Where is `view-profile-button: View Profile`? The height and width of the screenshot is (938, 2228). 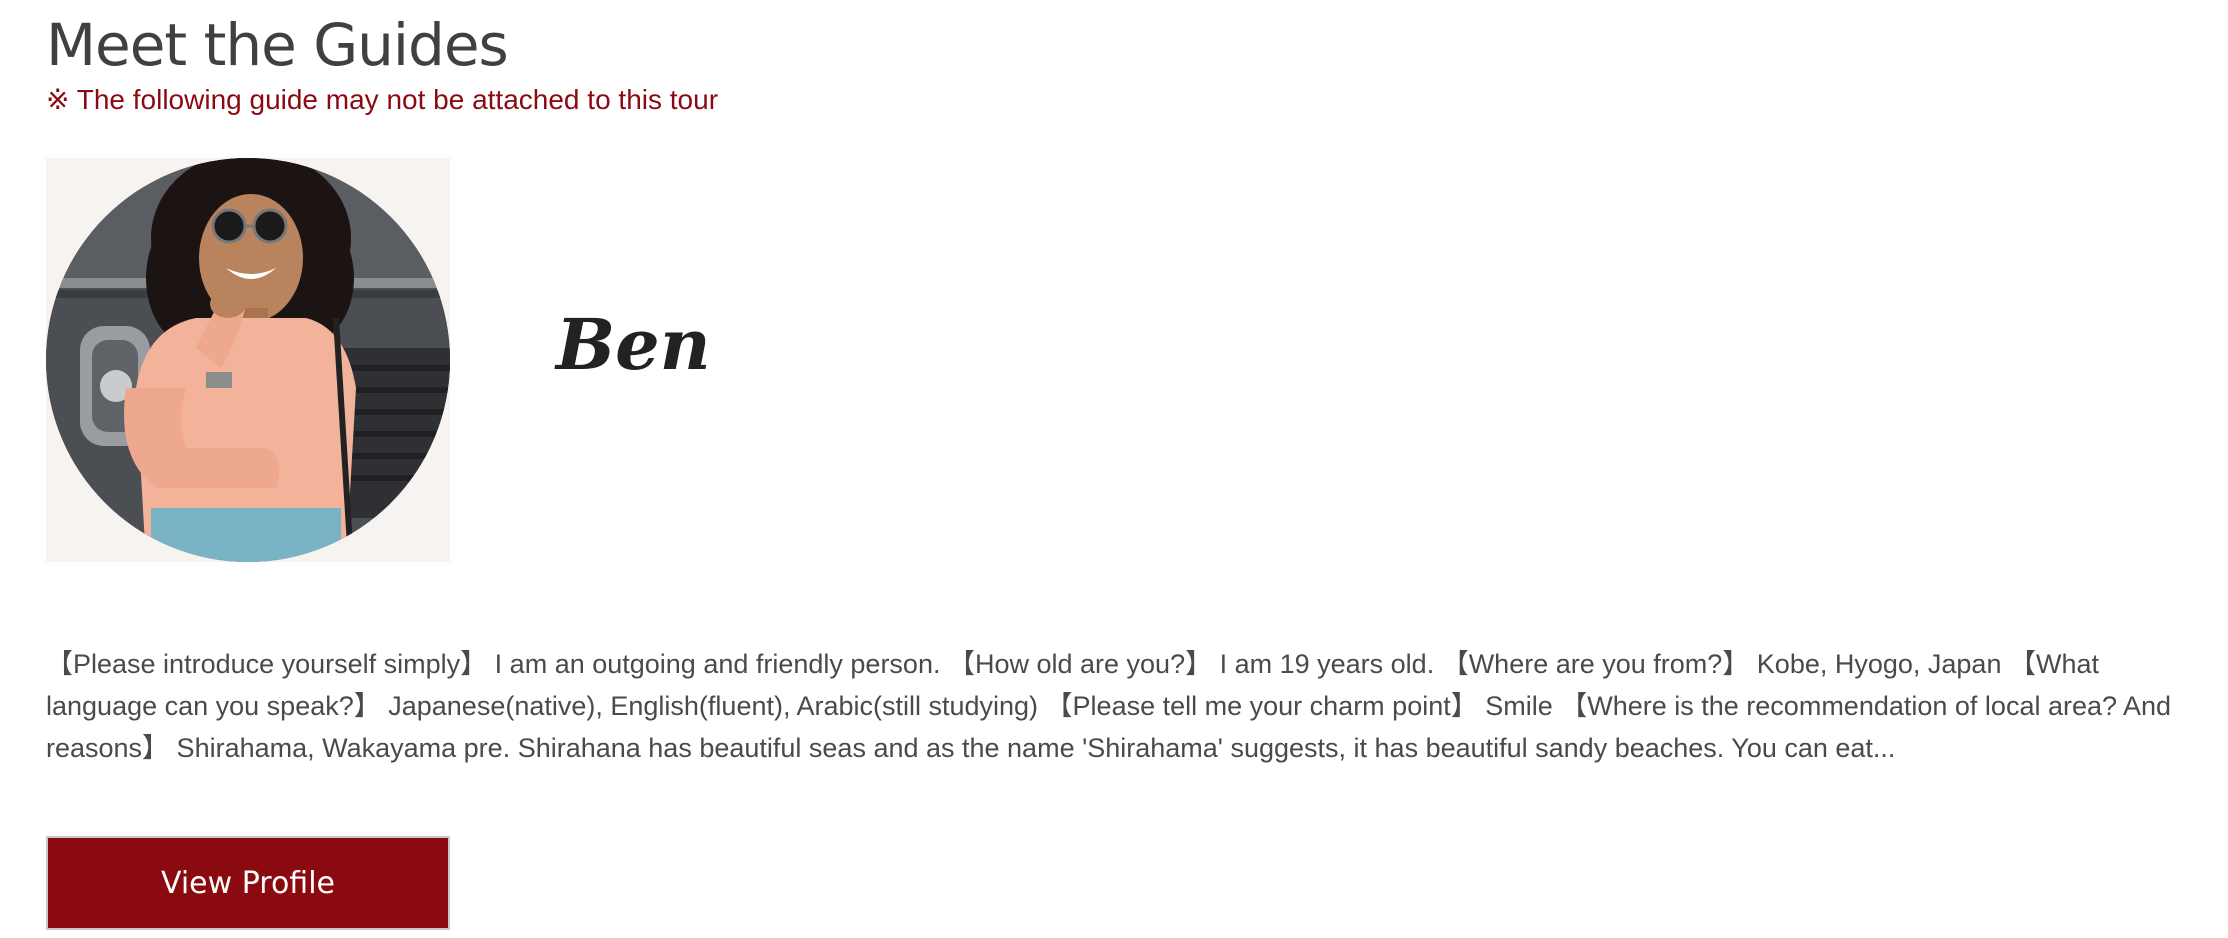
view-profile-button: View Profile is located at coordinates (248, 883).